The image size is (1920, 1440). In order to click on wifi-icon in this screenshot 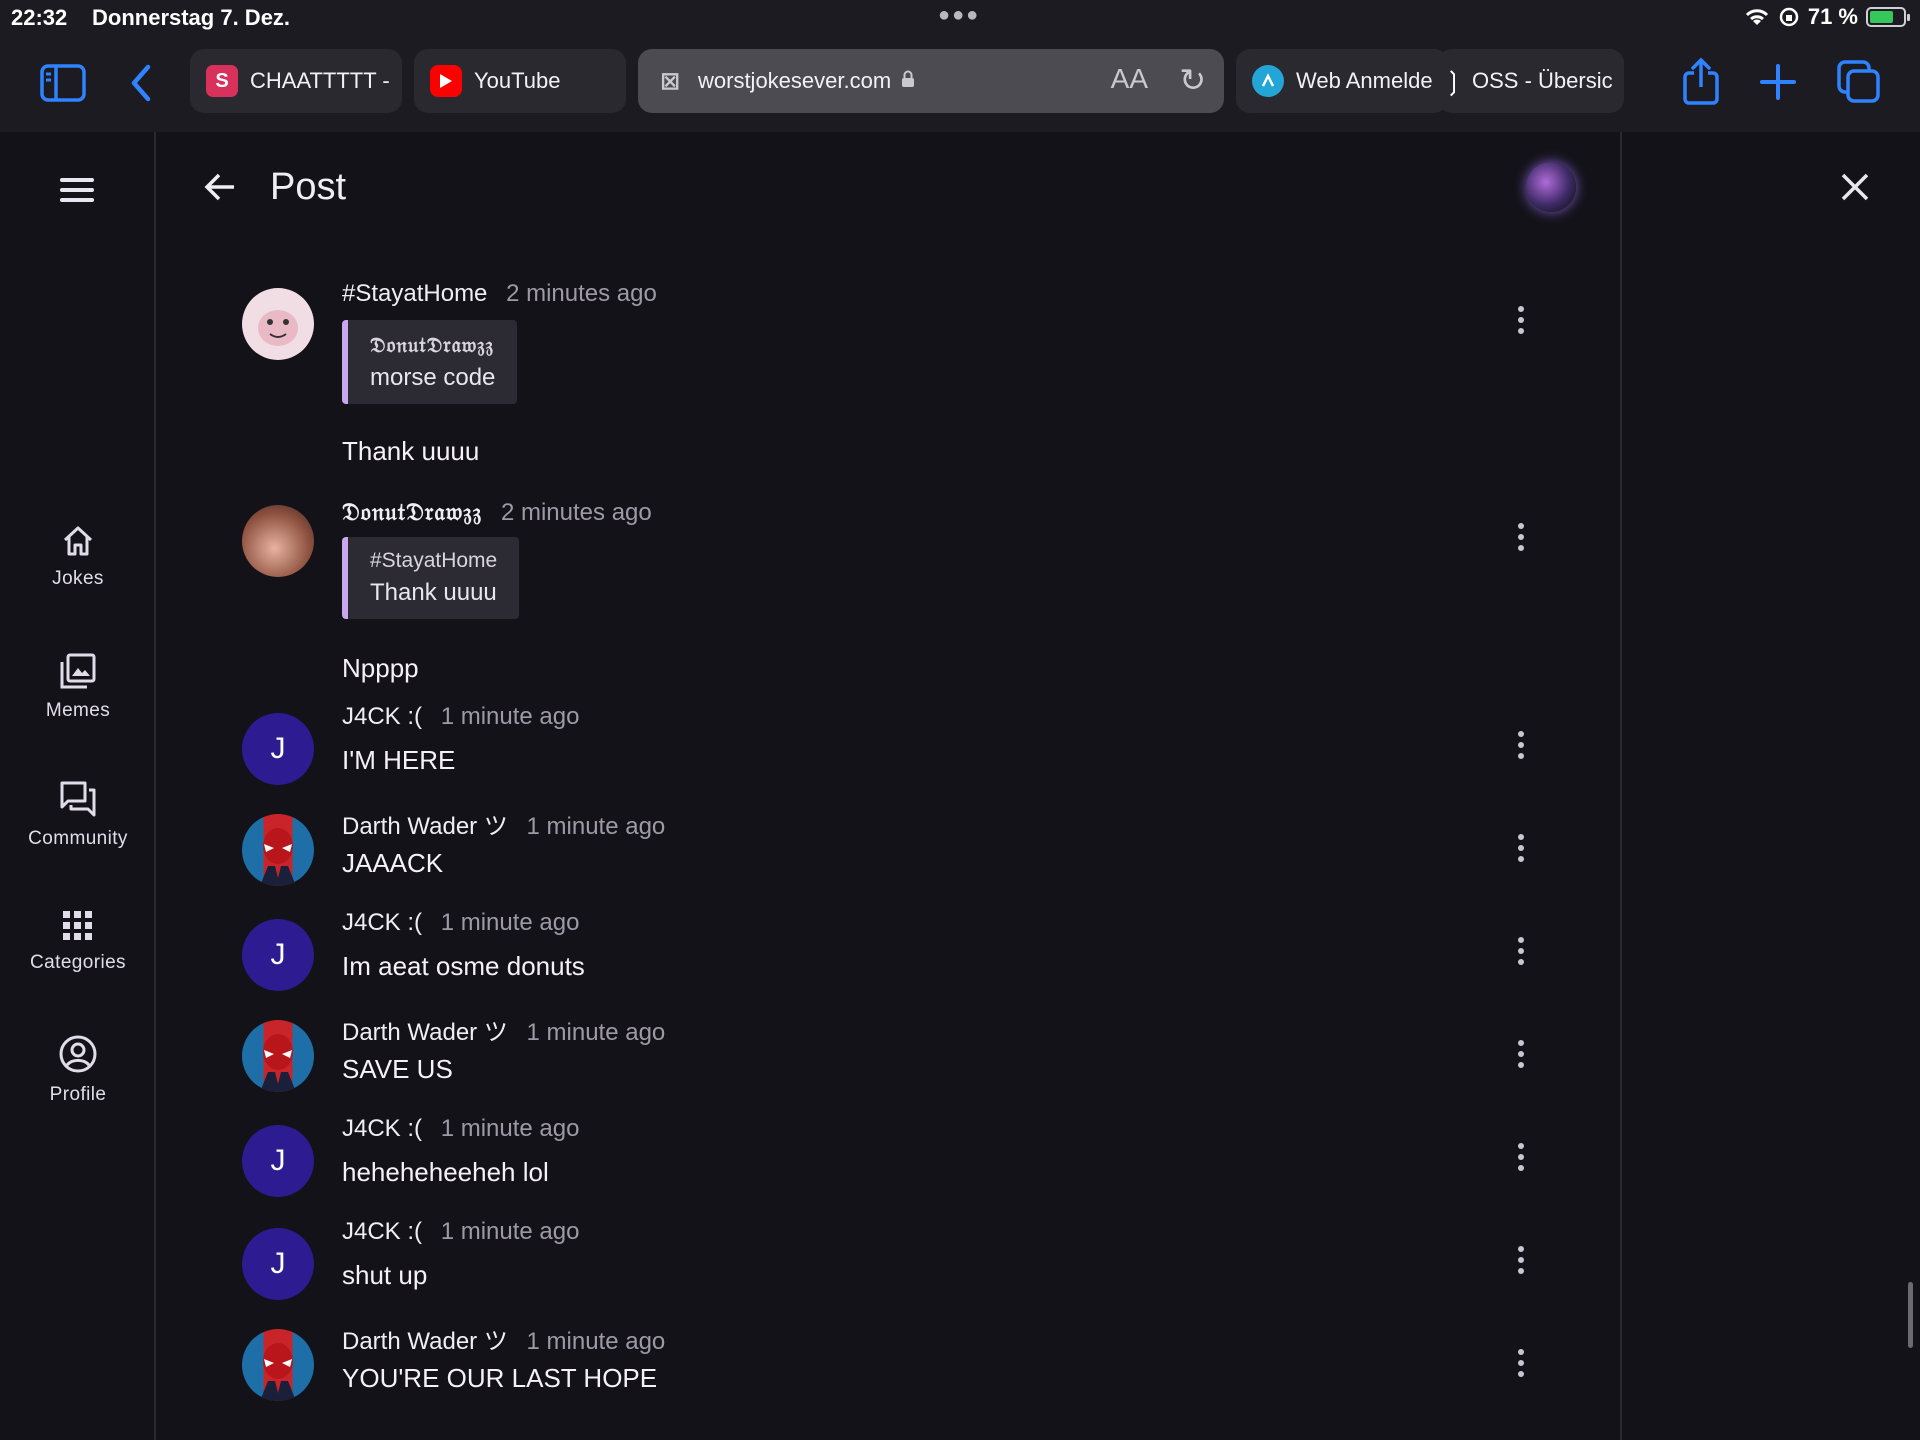, I will do `click(1756, 17)`.